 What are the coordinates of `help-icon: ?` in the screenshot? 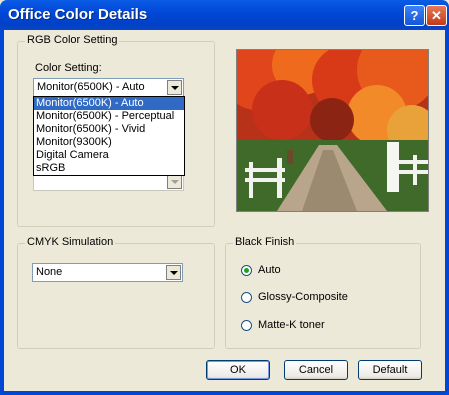 It's located at (414, 15).